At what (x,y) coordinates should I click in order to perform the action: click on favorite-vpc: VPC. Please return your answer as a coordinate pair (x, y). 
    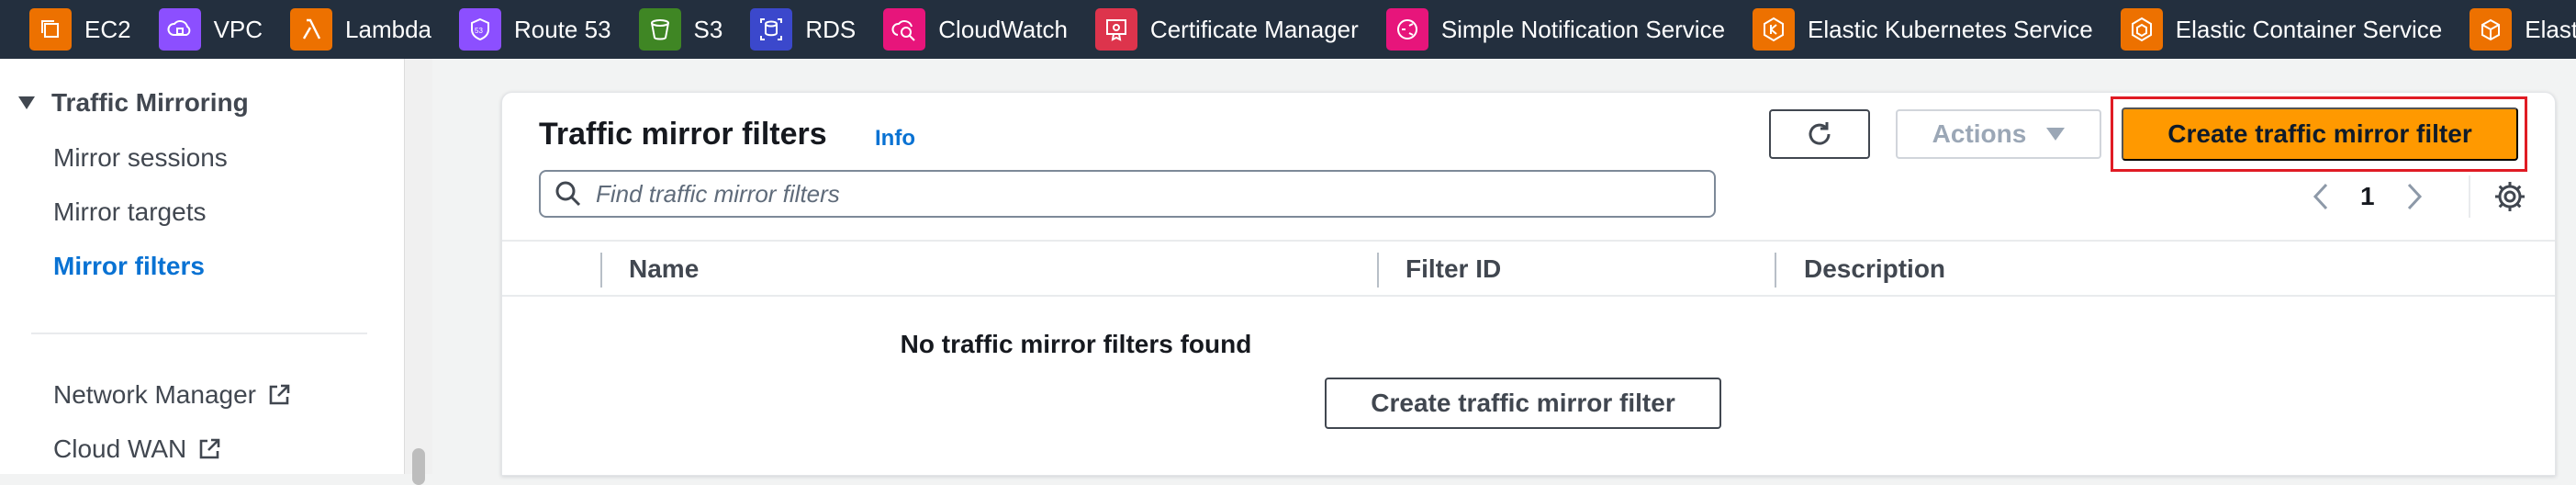
    Looking at the image, I should click on (210, 29).